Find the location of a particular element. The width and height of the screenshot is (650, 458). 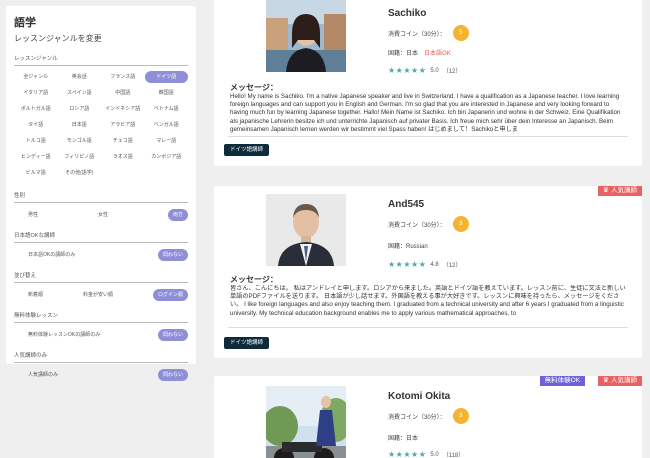

language-option: フランス語 is located at coordinates (123, 77).